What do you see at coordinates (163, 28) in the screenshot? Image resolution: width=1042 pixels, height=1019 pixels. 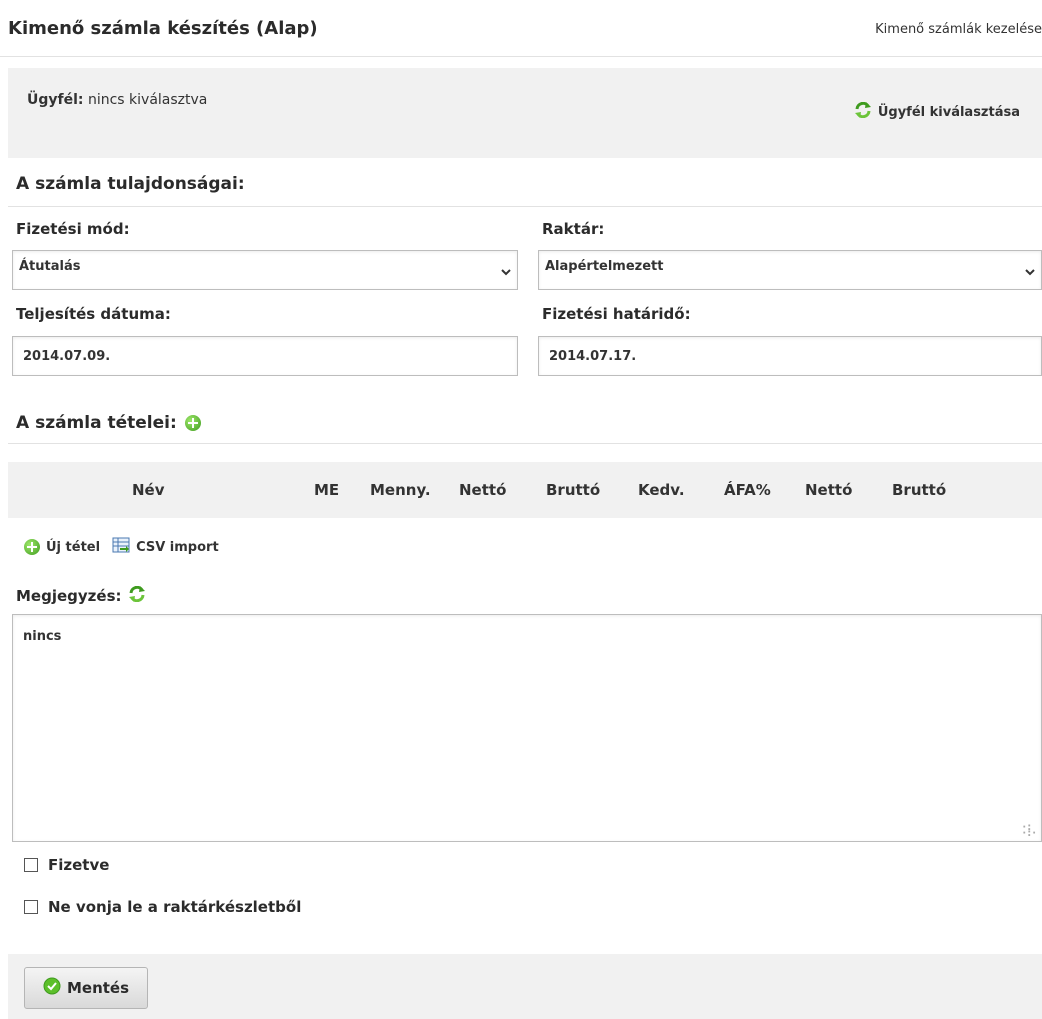 I see `page-title: Kimenő számla készítés (Alap)` at bounding box center [163, 28].